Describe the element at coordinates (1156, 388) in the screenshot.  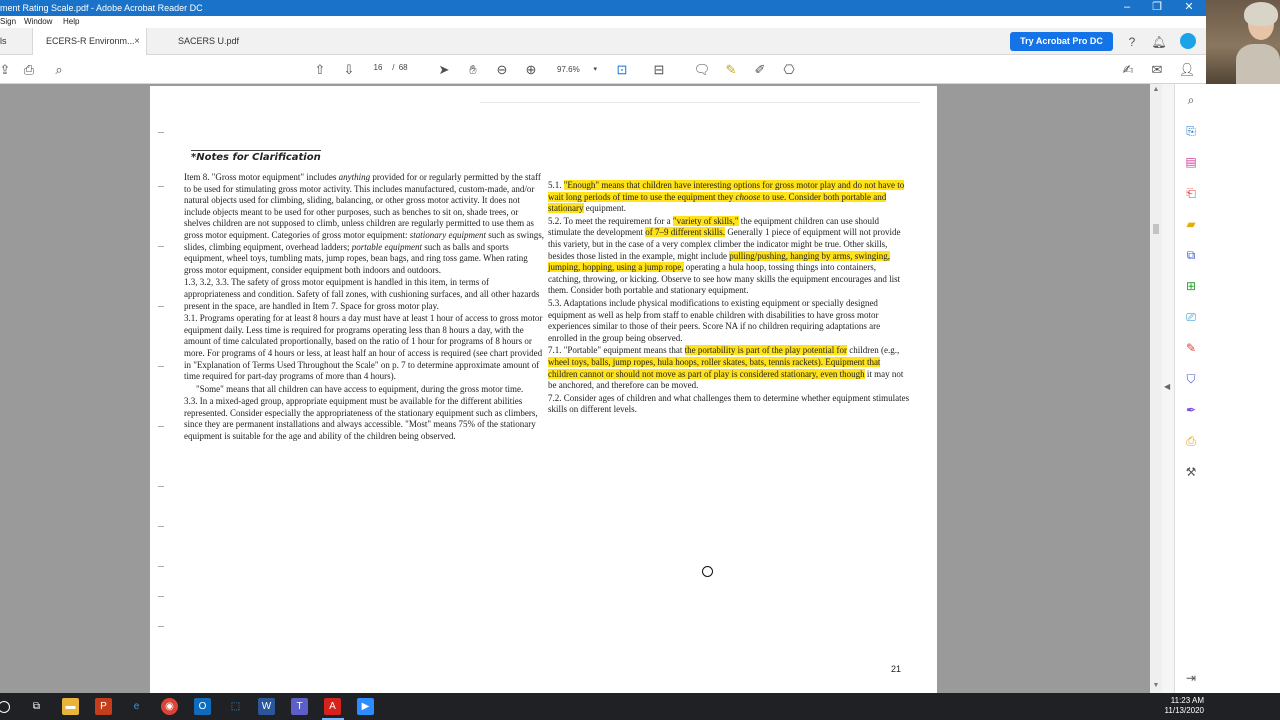
I see `vertical-scrollbar: ▲ ▼` at that location.